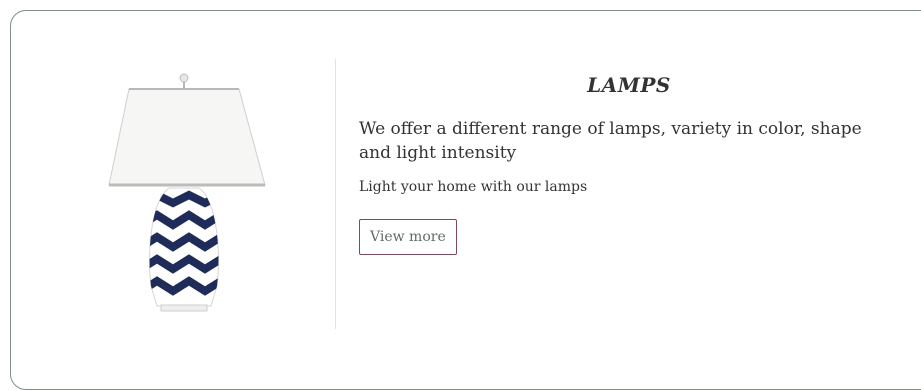 Image resolution: width=921 pixels, height=390 pixels. Describe the element at coordinates (335, 194) in the screenshot. I see `vertical-divider` at that location.